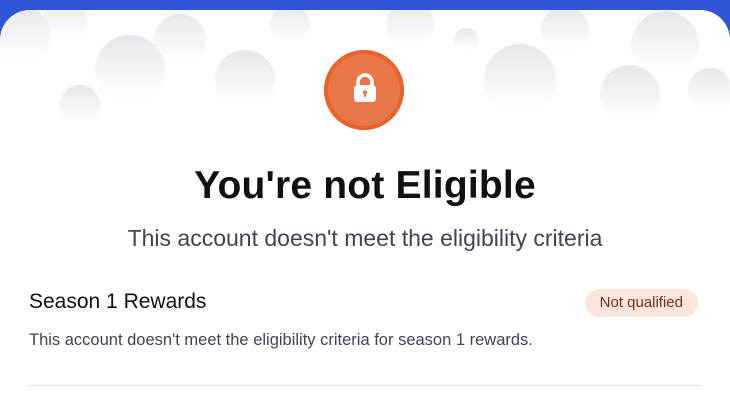  Describe the element at coordinates (641, 303) in the screenshot. I see `status-badge: Not qualified` at that location.